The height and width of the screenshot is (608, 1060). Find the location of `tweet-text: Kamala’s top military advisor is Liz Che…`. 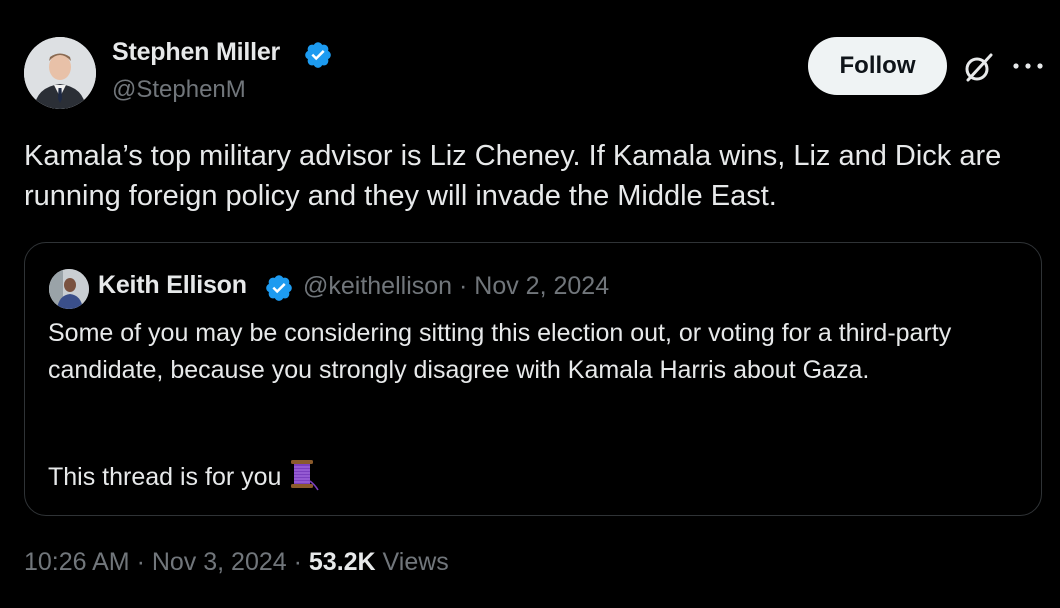

tweet-text: Kamala’s top military advisor is Liz Che… is located at coordinates (513, 176).